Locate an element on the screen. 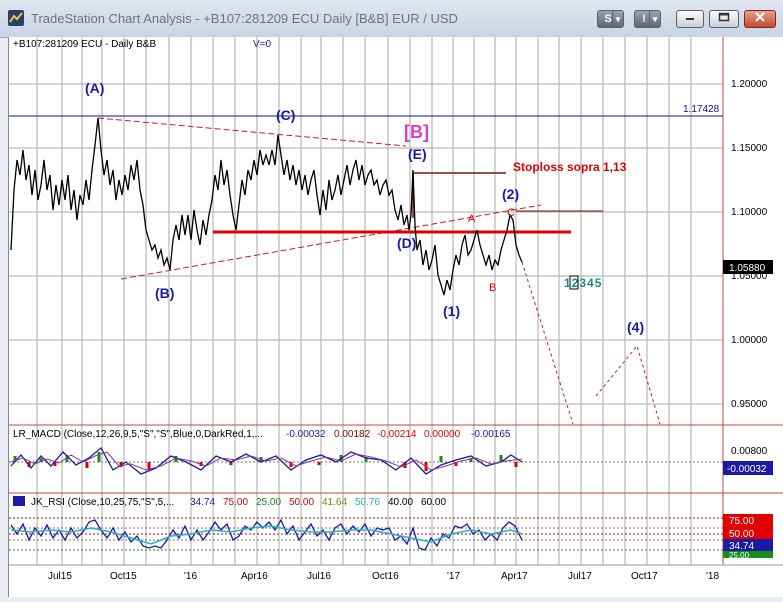 The height and width of the screenshot is (602, 783). wave-label-a-major: (A) is located at coordinates (94, 88).